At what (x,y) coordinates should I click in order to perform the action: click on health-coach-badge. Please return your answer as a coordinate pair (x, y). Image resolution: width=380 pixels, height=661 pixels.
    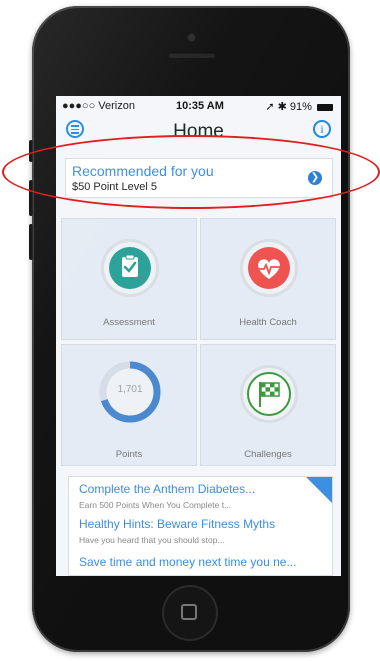
    Looking at the image, I should click on (269, 268).